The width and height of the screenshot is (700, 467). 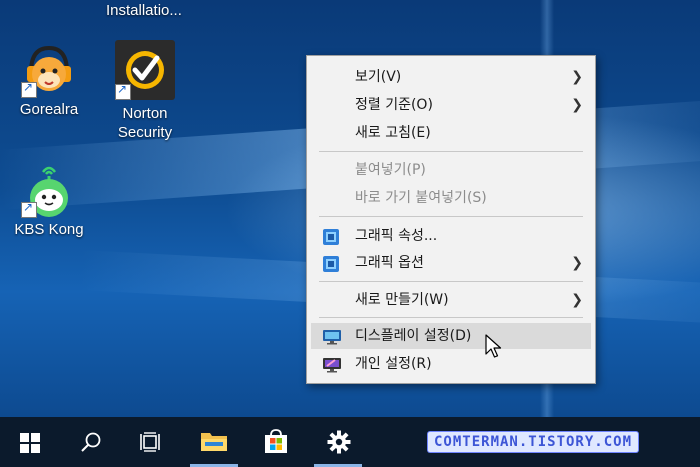 I want to click on menu-item-view: 보기(V) ❯, so click(x=451, y=77).